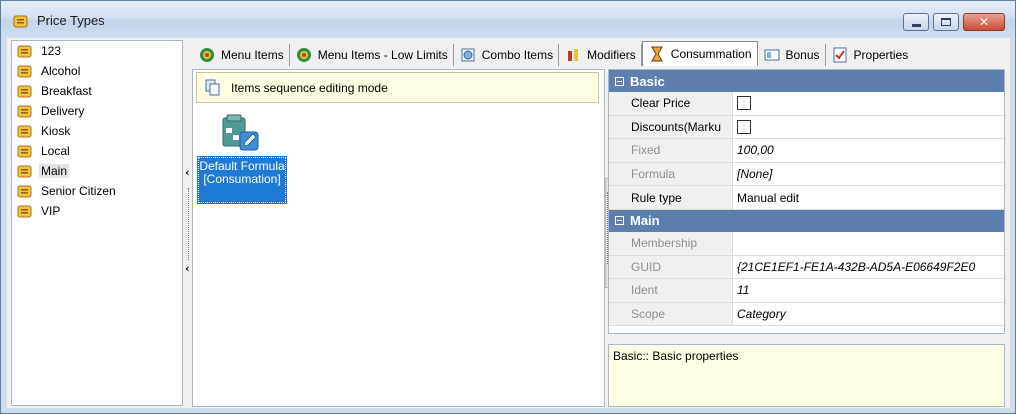  Describe the element at coordinates (856, 266) in the screenshot. I see `property-value-text: {21CE1EF1-FE1A-432B-AD5A-E06649F2E0` at that location.